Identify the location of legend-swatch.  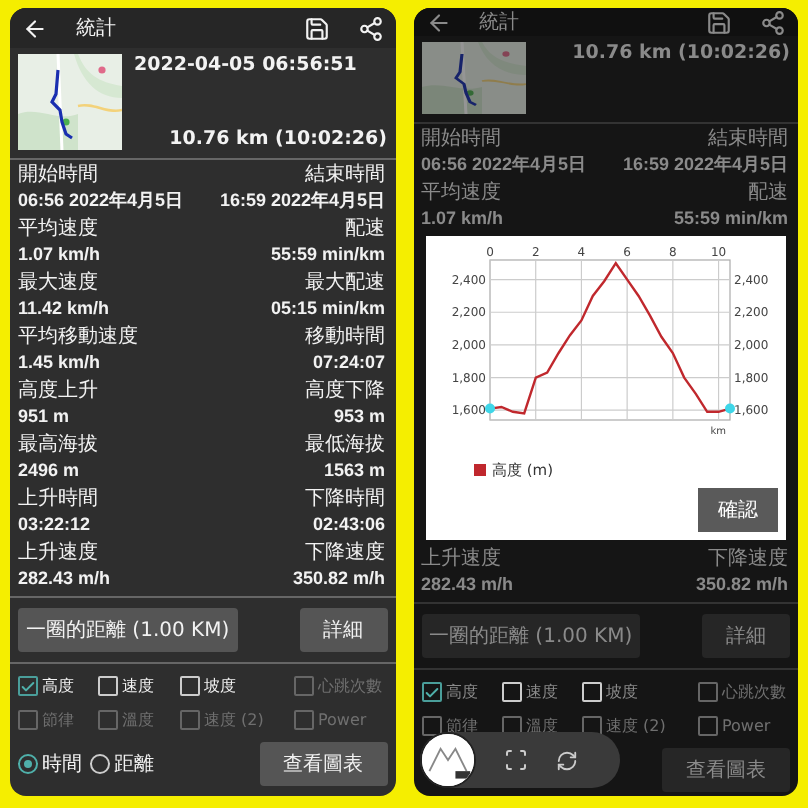
(479, 470).